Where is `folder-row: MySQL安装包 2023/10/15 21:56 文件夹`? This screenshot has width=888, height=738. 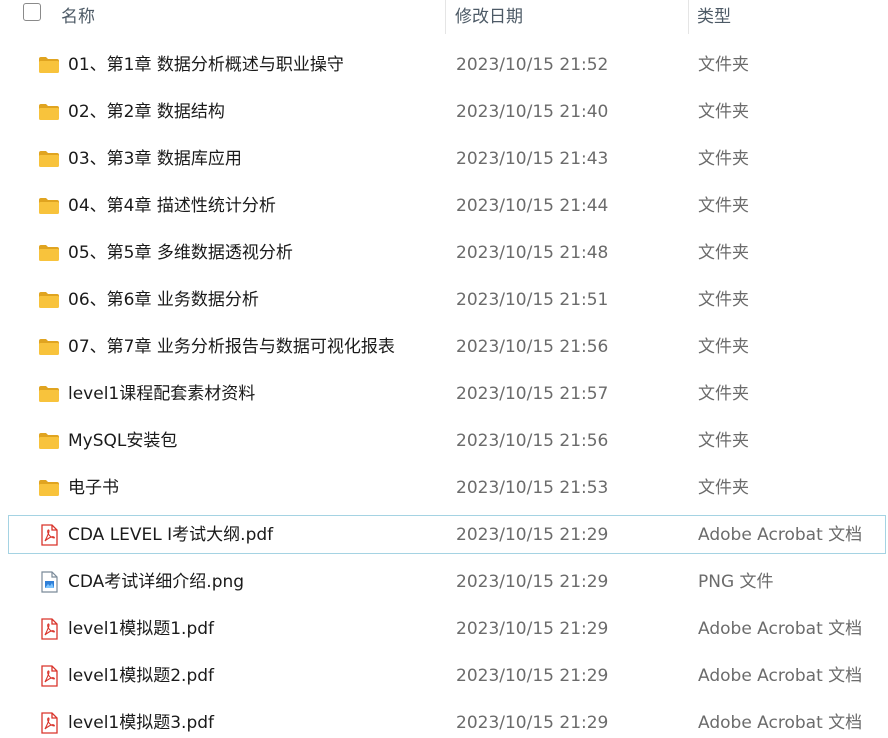 folder-row: MySQL安装包 2023/10/15 21:56 文件夹 is located at coordinates (447, 440).